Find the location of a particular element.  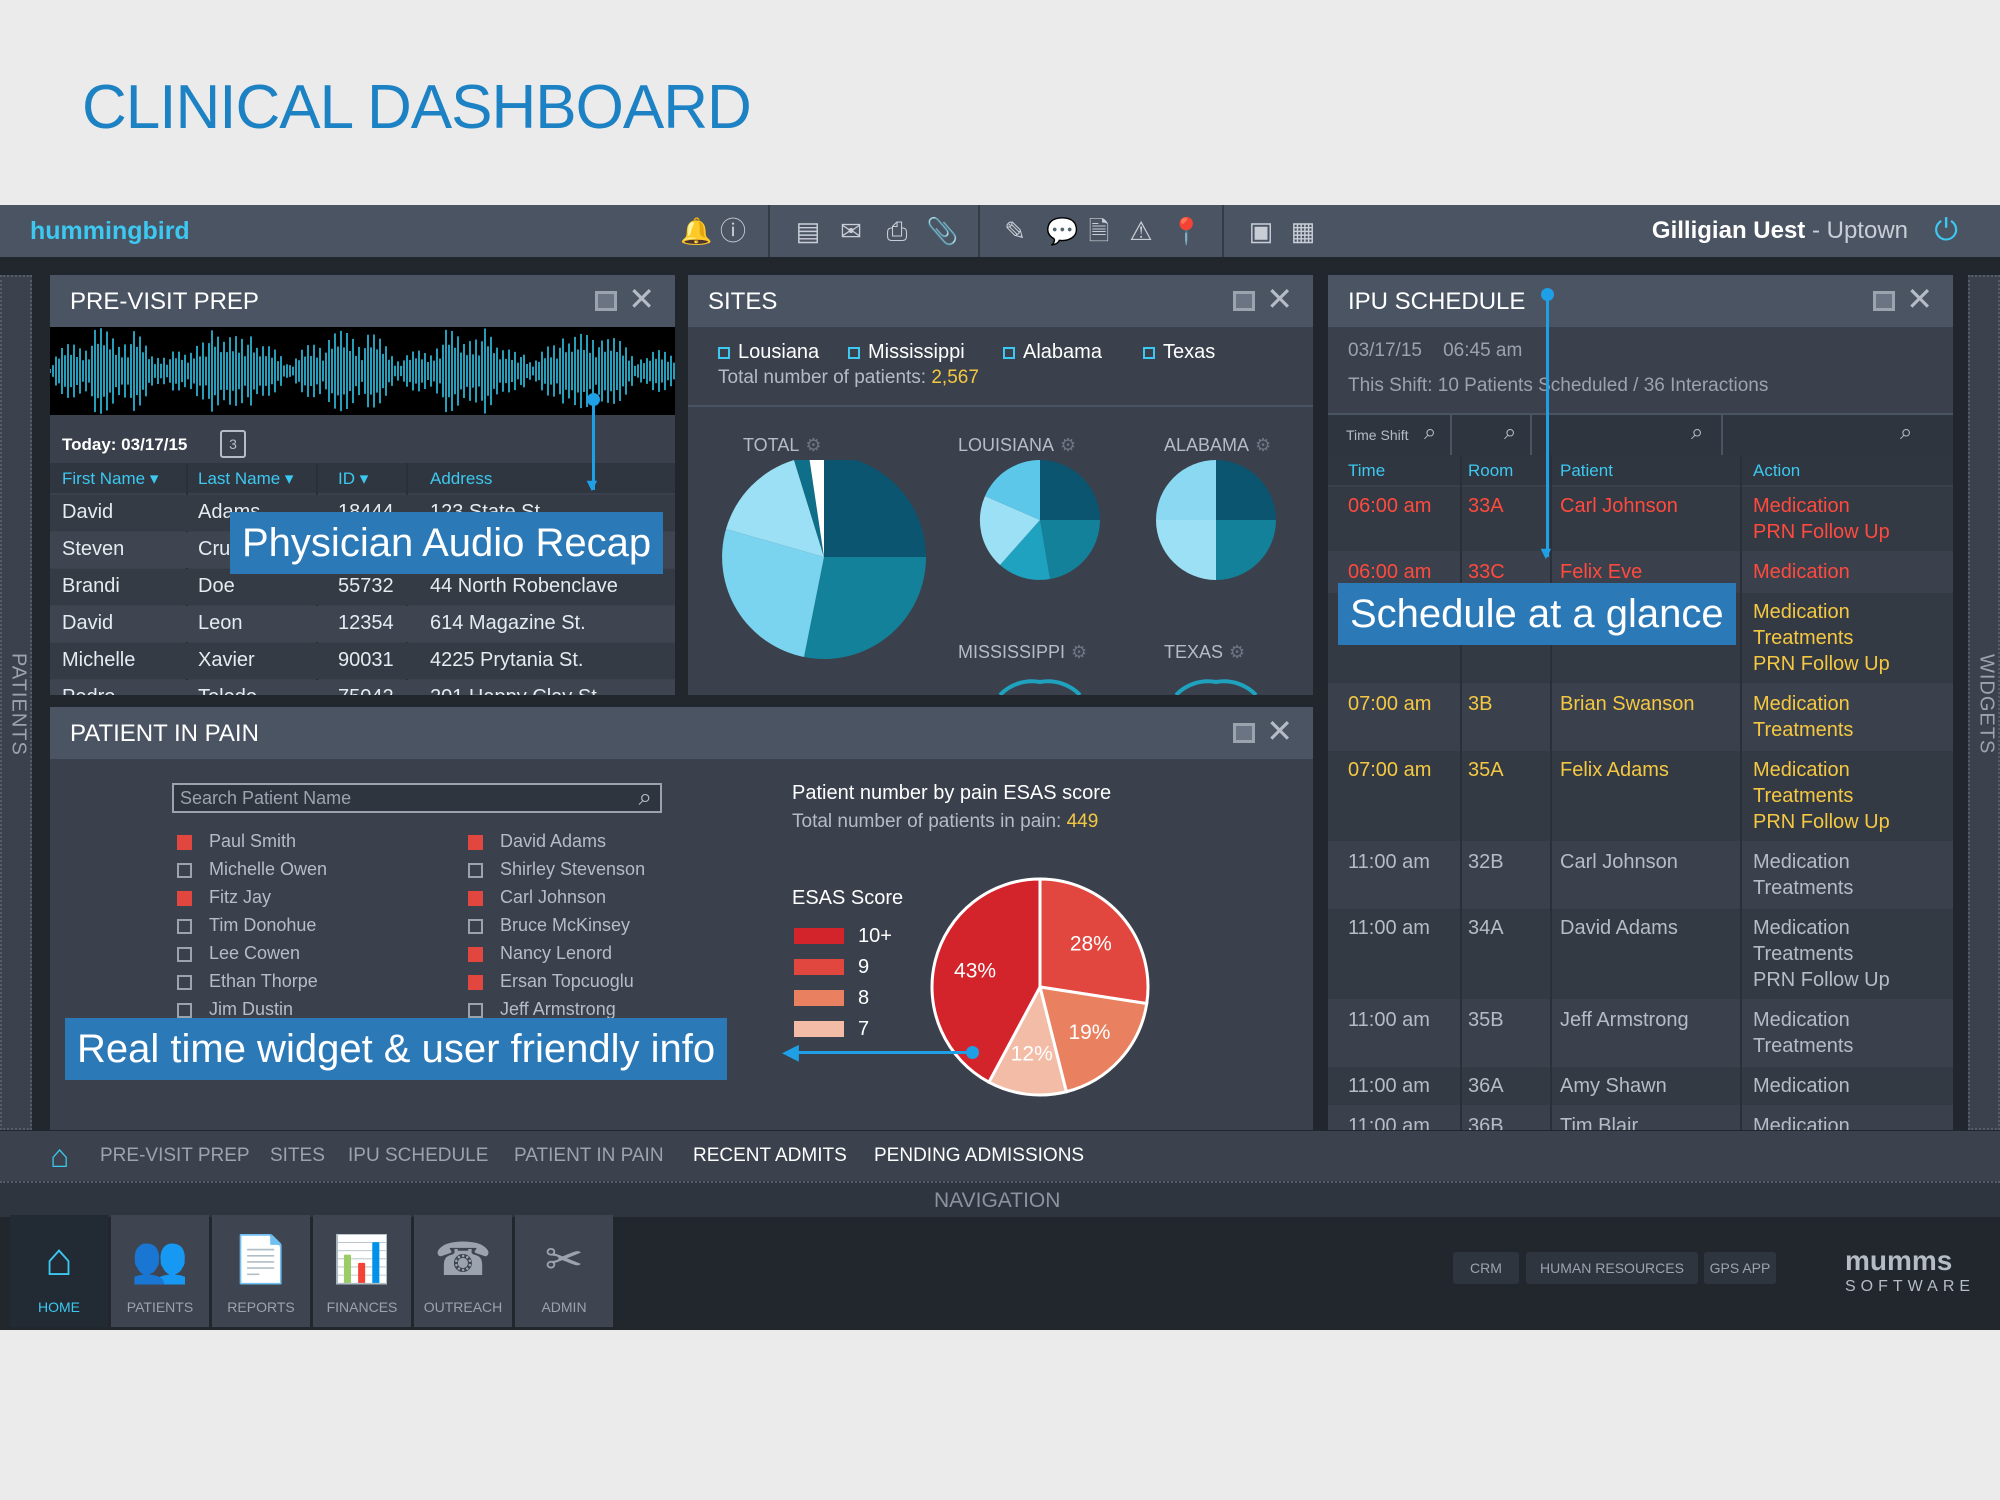

ext-button-gps-app: GPS APP is located at coordinates (1740, 1268).